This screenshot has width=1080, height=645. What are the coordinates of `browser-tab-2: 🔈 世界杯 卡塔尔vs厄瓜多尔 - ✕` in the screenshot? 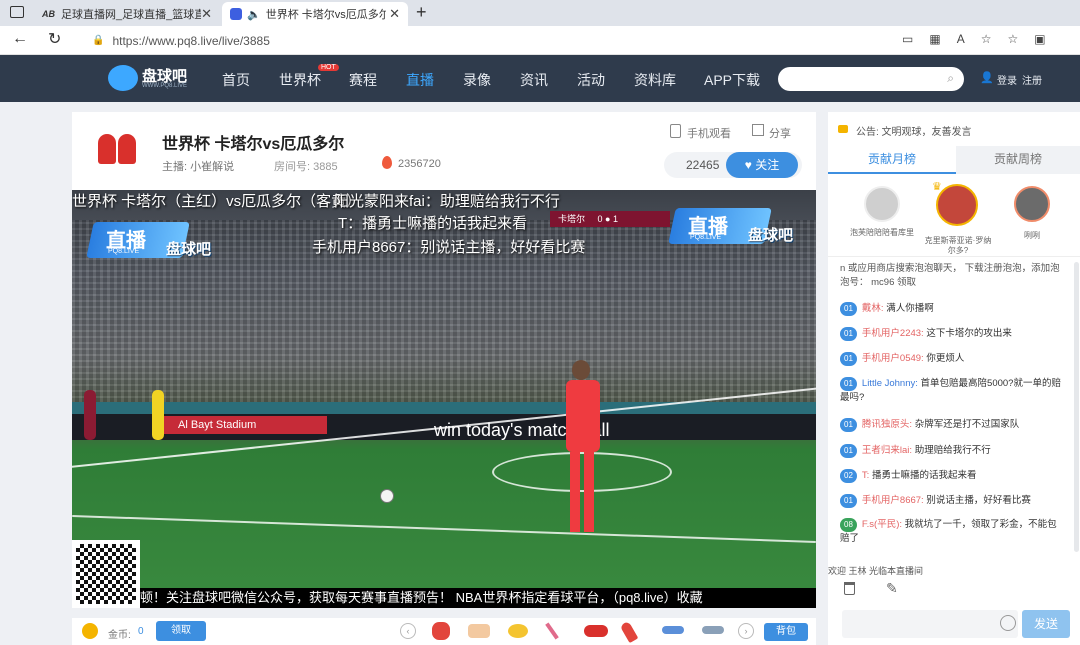 It's located at (315, 14).